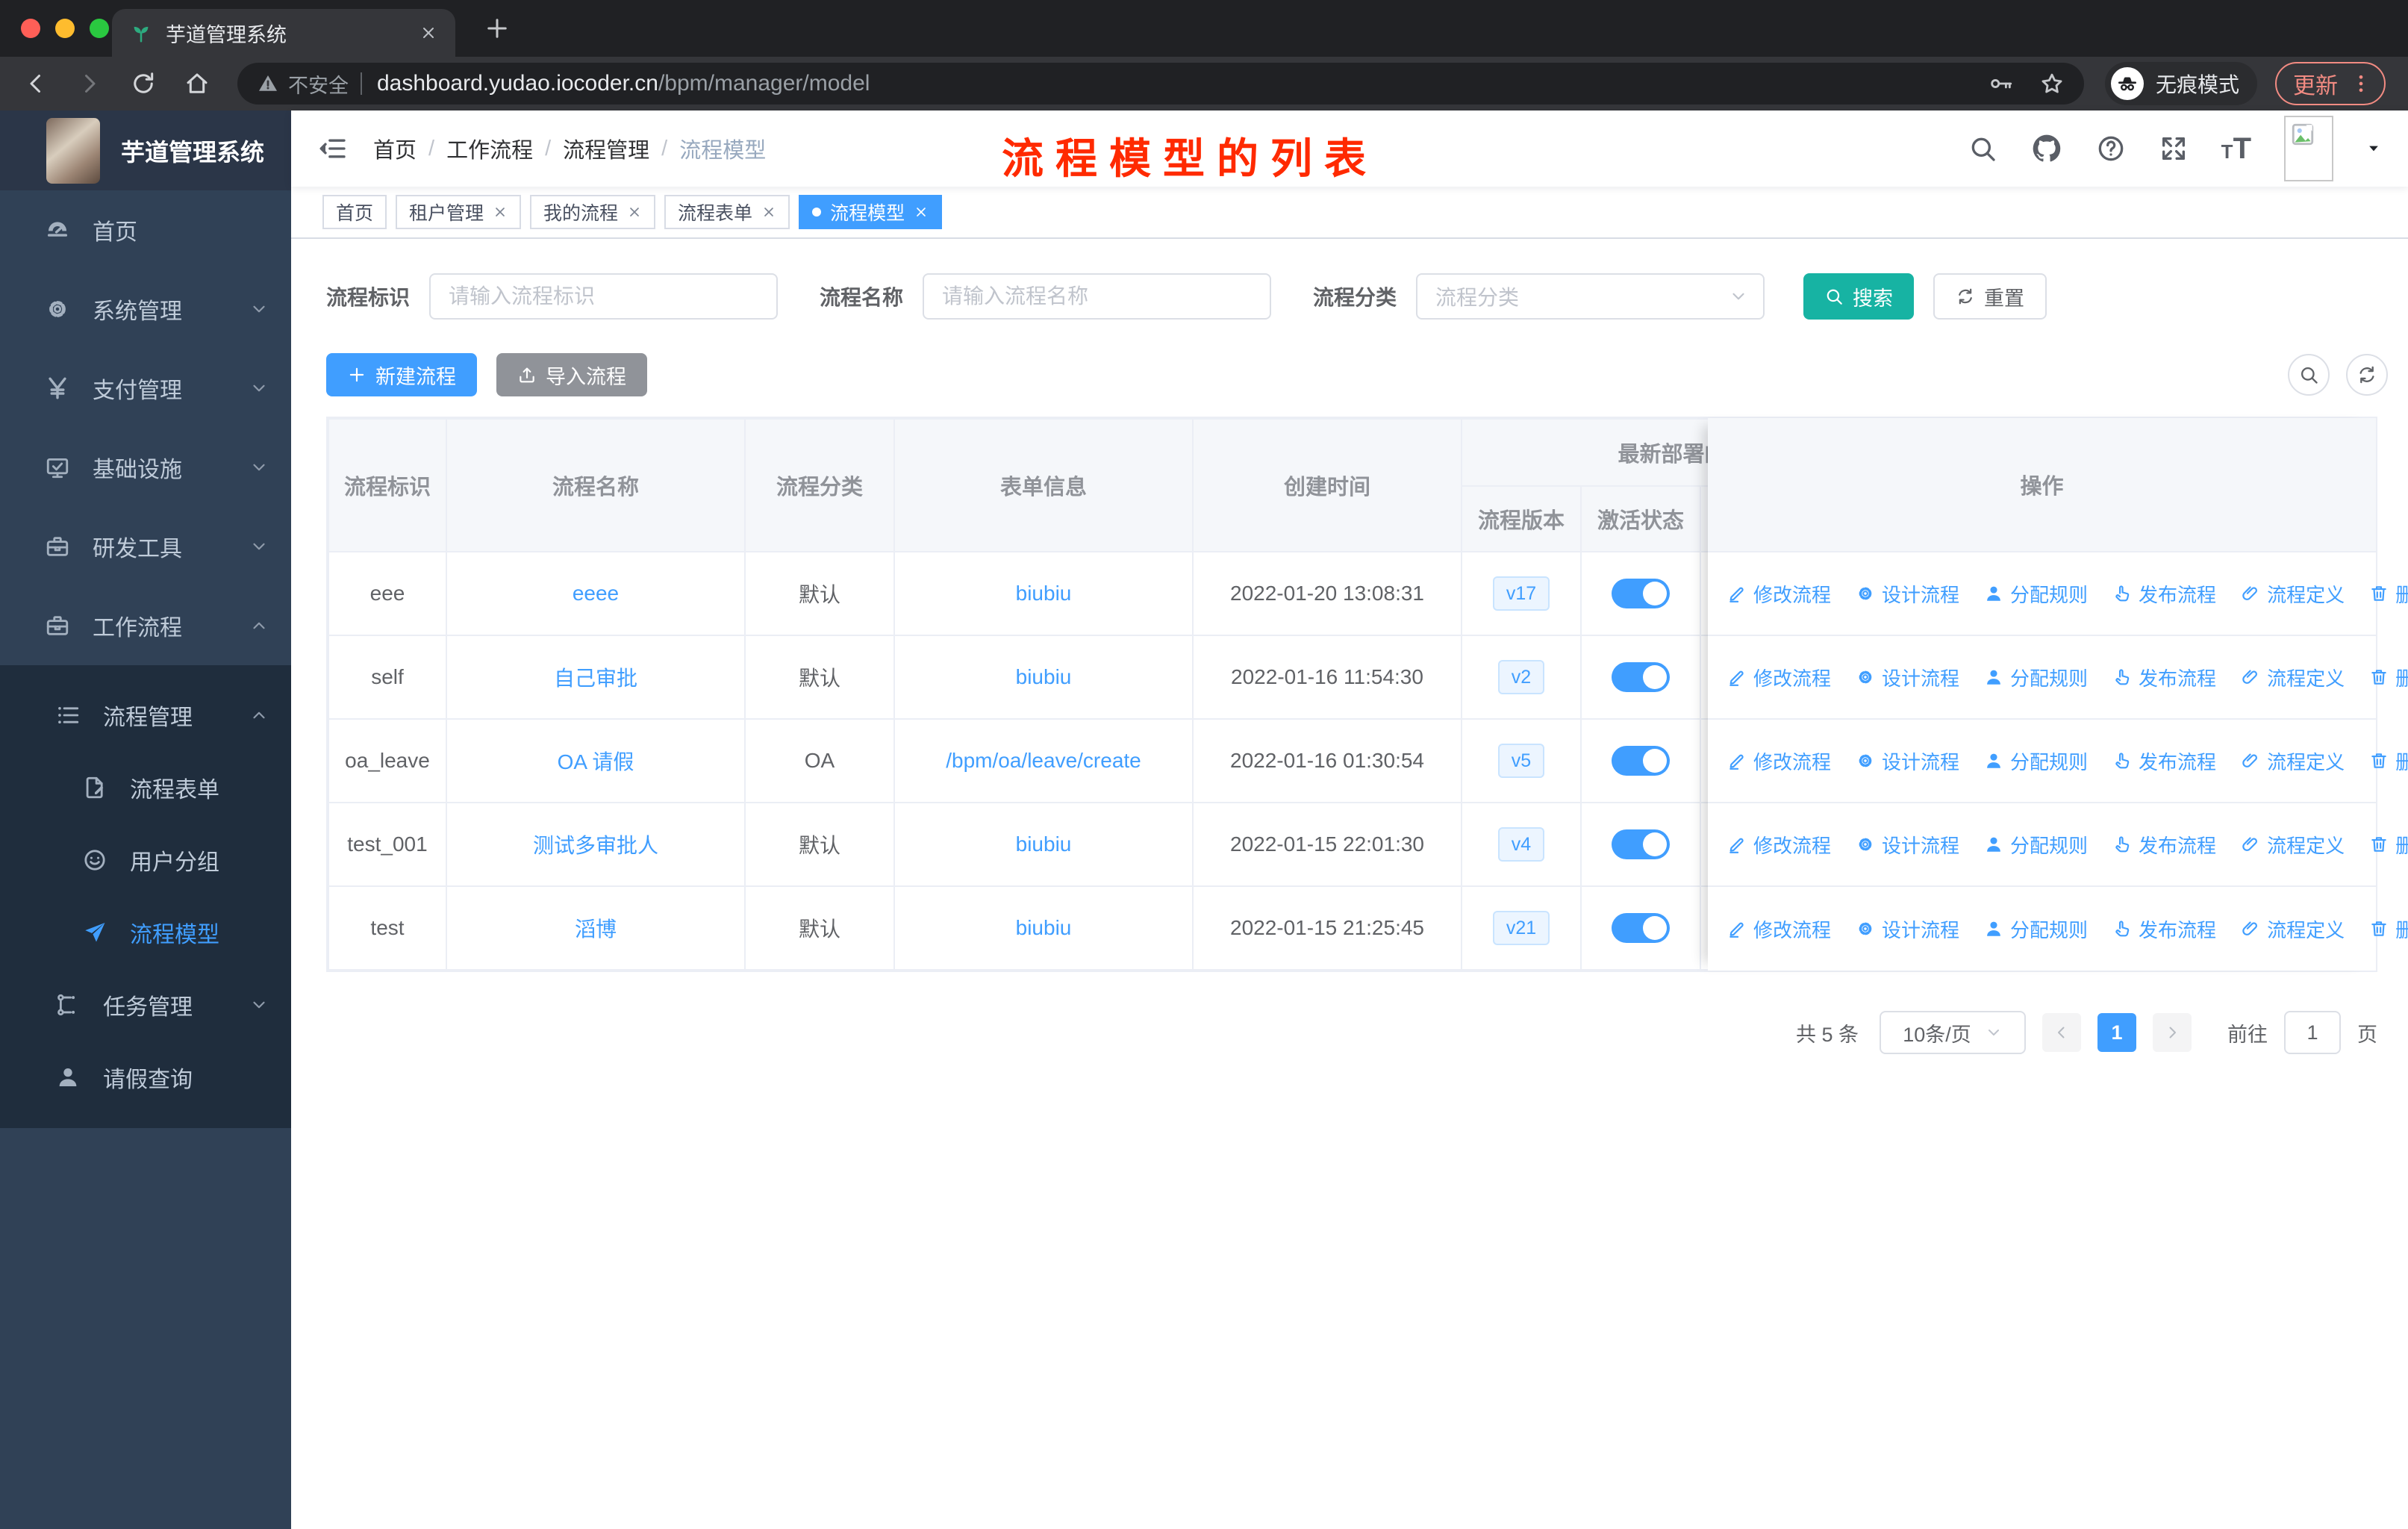 The width and height of the screenshot is (2408, 1529). Describe the element at coordinates (871, 212) in the screenshot. I see `tag-流程模型: 流程模型` at that location.